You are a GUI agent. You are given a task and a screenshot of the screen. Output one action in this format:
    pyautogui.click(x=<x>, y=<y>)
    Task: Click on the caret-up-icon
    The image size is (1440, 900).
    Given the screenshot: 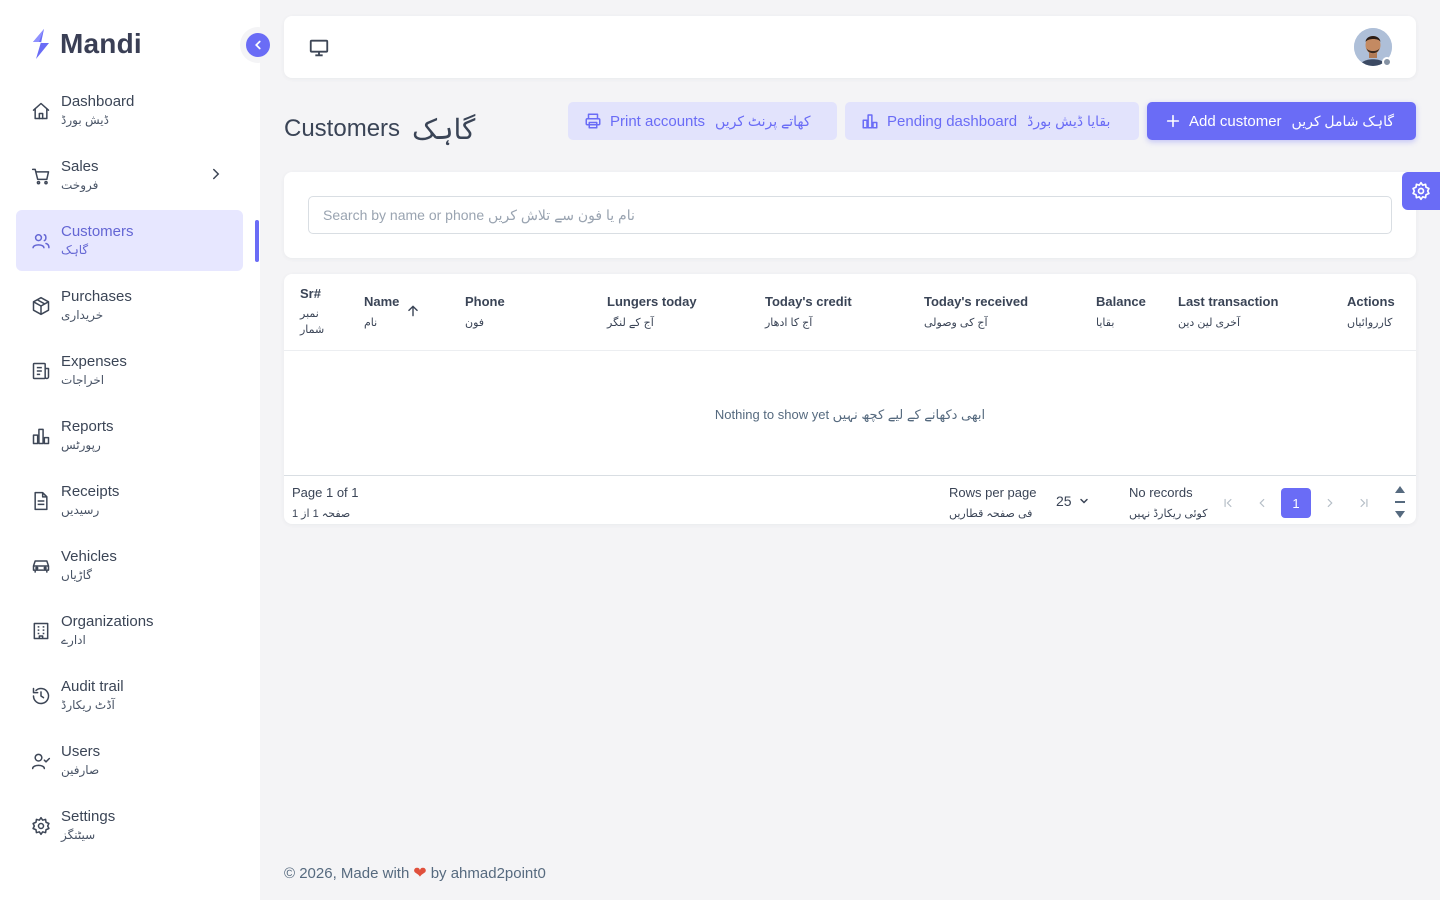 What is the action you would take?
    pyautogui.click(x=1400, y=489)
    